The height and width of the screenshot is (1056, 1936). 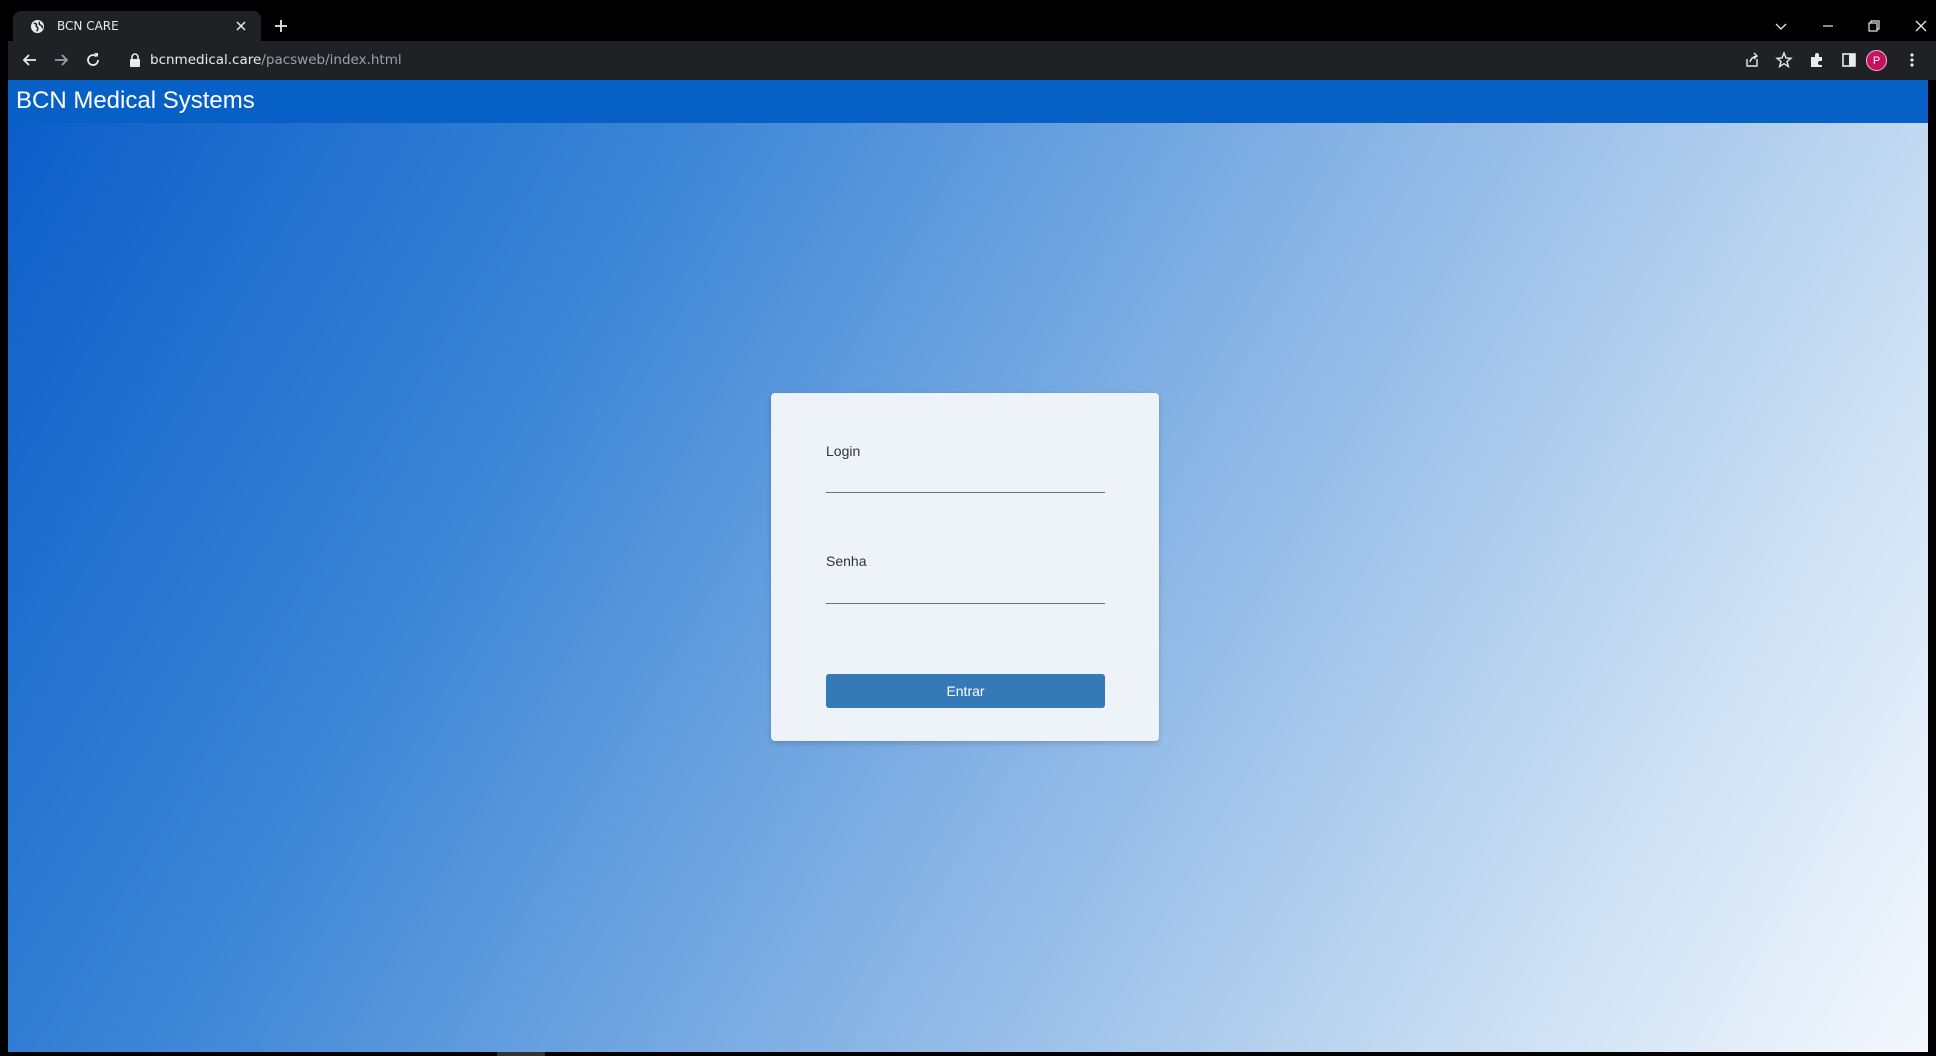 What do you see at coordinates (972, 25) in the screenshot?
I see `tab-strip: BCN CARE` at bounding box center [972, 25].